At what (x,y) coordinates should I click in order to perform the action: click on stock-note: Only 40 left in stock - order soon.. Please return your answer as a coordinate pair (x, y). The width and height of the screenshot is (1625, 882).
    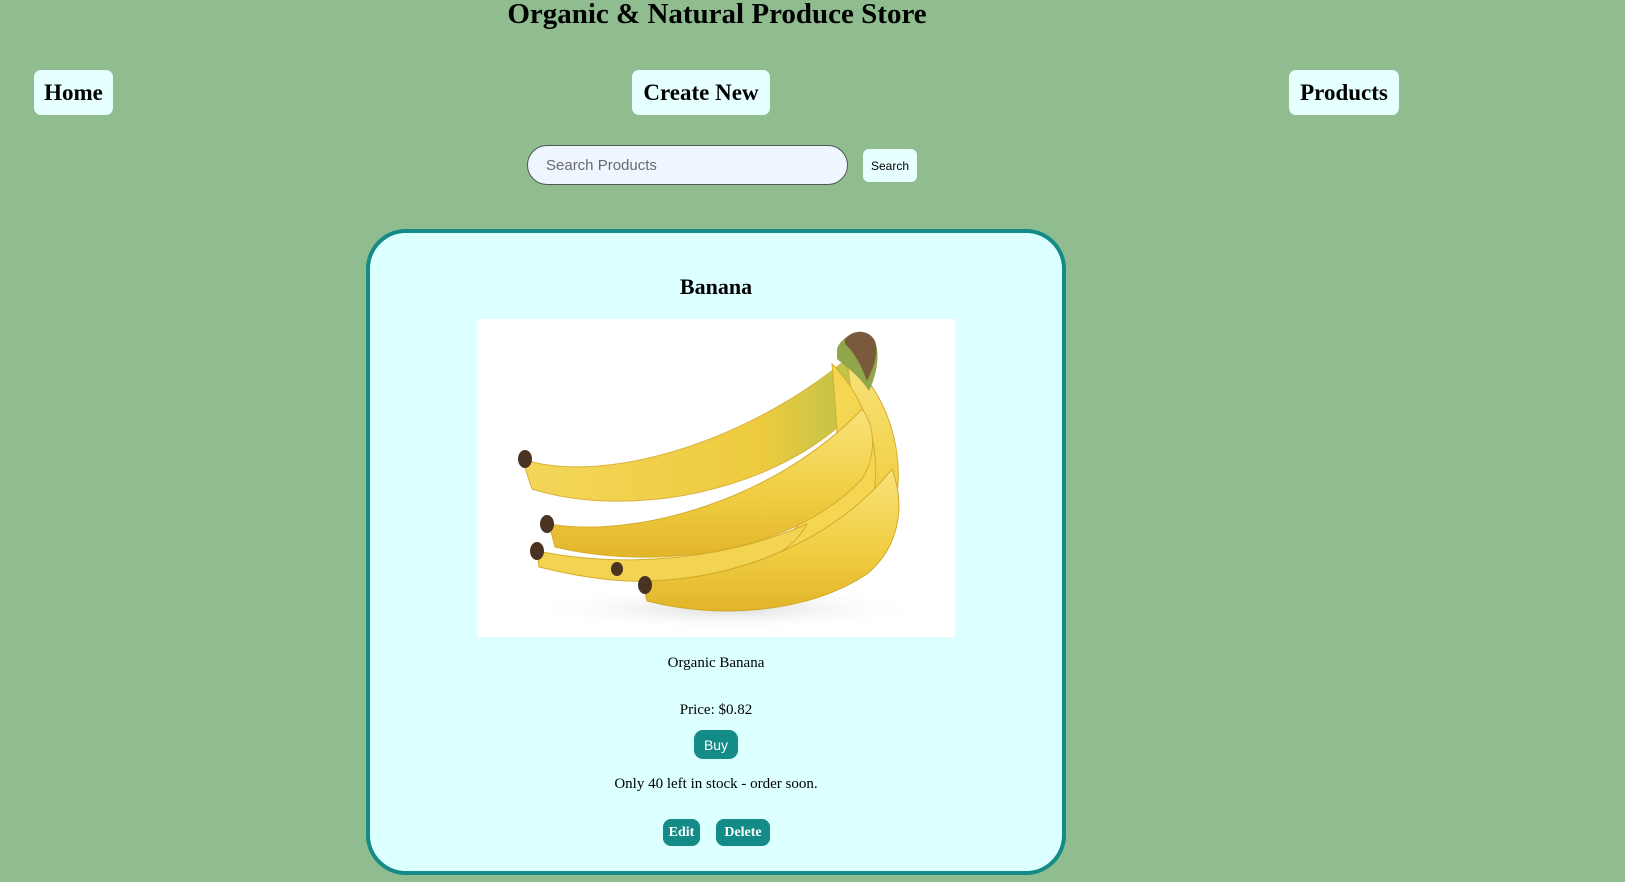
    Looking at the image, I should click on (716, 784).